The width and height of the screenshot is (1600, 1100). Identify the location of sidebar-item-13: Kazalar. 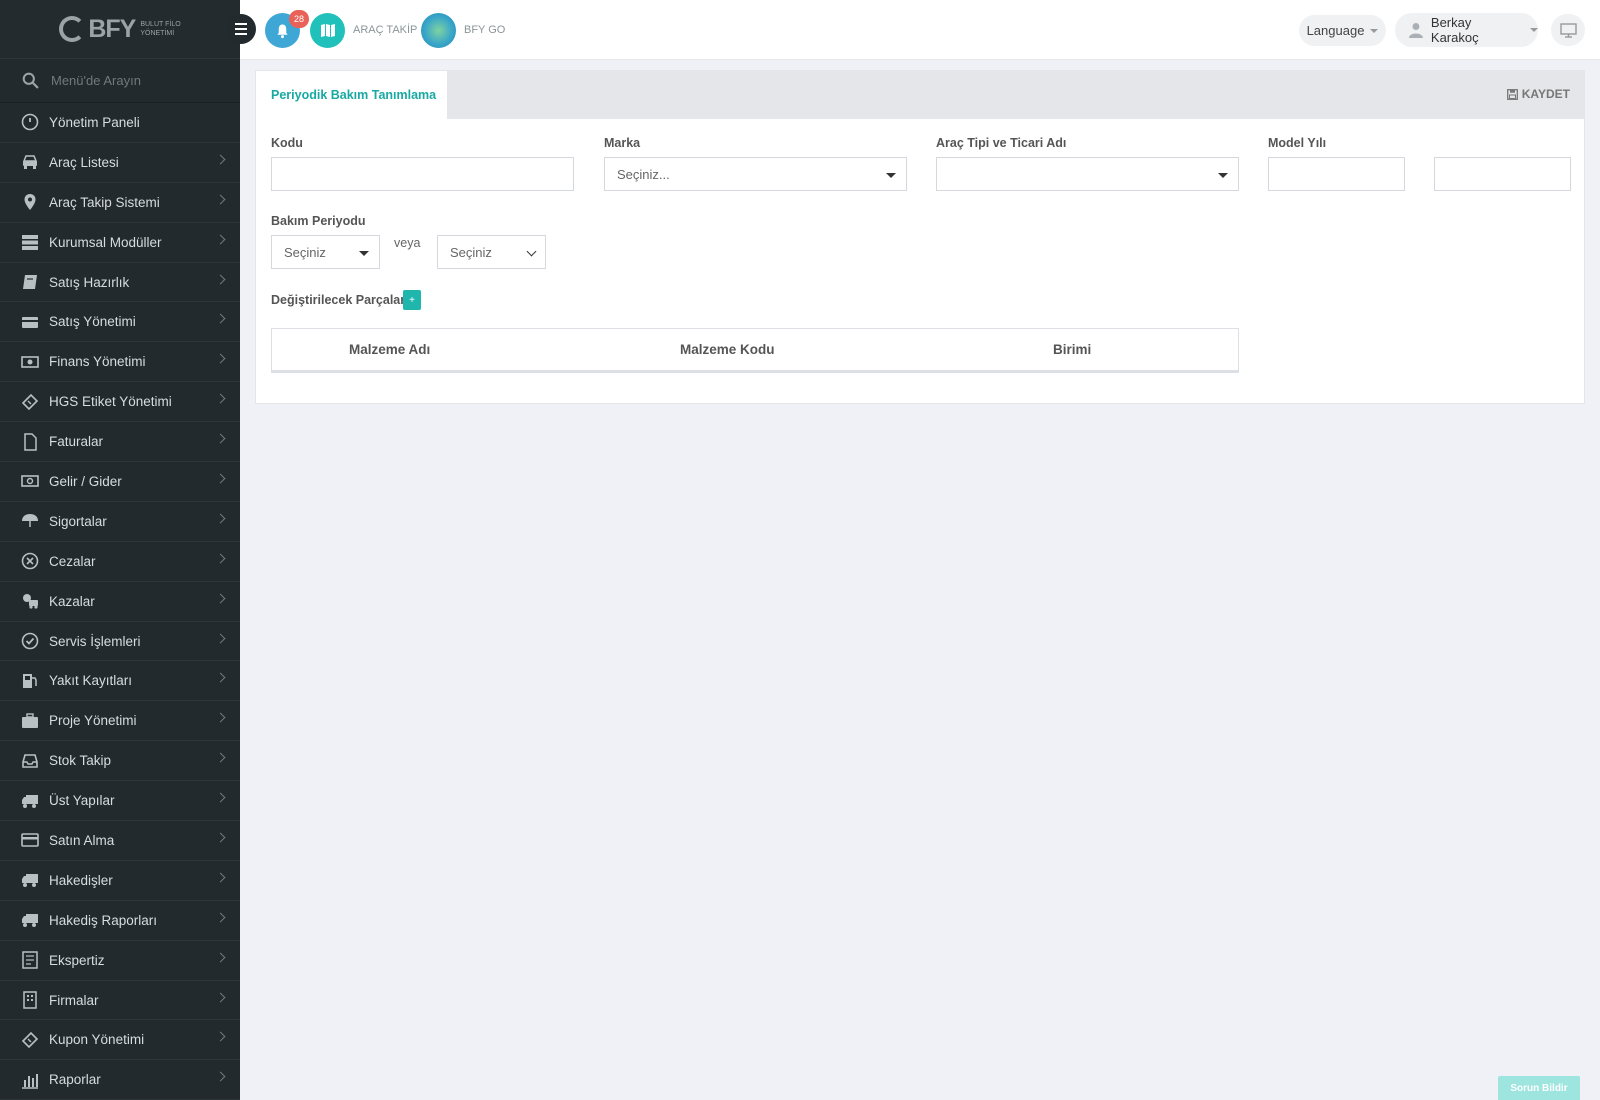
(120, 602).